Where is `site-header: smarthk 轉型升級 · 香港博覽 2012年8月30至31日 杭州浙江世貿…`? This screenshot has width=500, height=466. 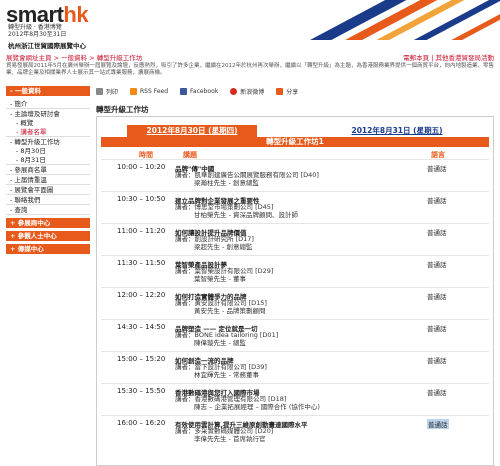
site-header: smarthk 轉型升級 · 香港博覽 2012年8月30至31日 杭州浙江世貿… is located at coordinates (250, 26).